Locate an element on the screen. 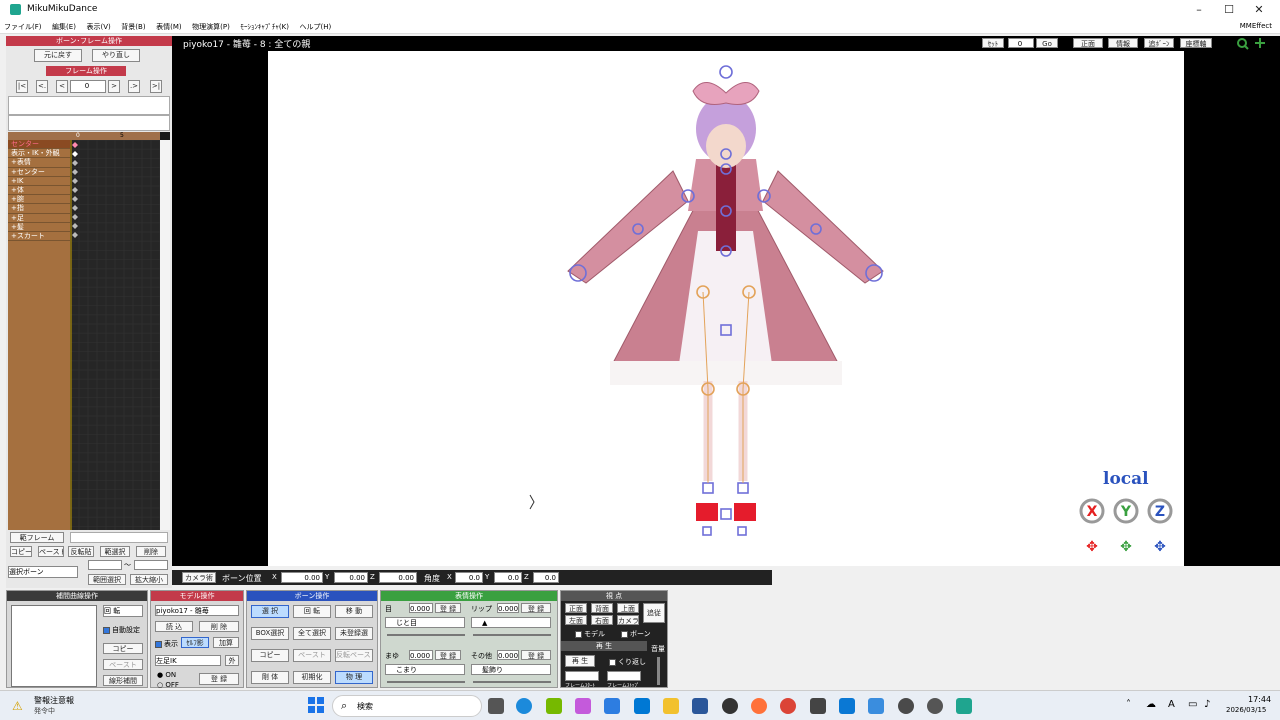  eye-morph-dropdown: じと目 is located at coordinates (425, 622).